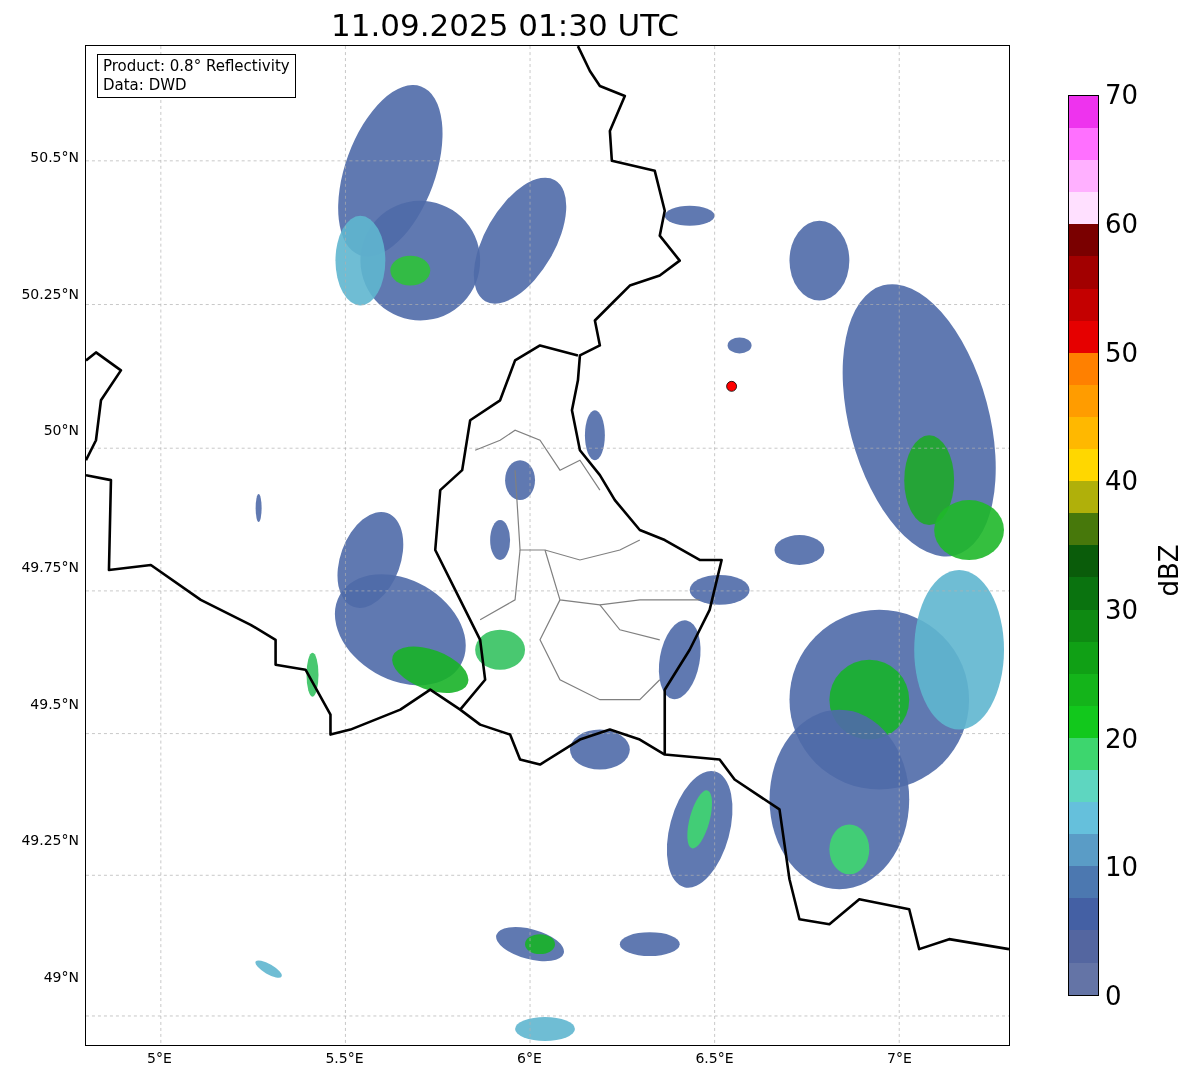  I want to click on x-tick-label: 5°E, so click(159, 1058).